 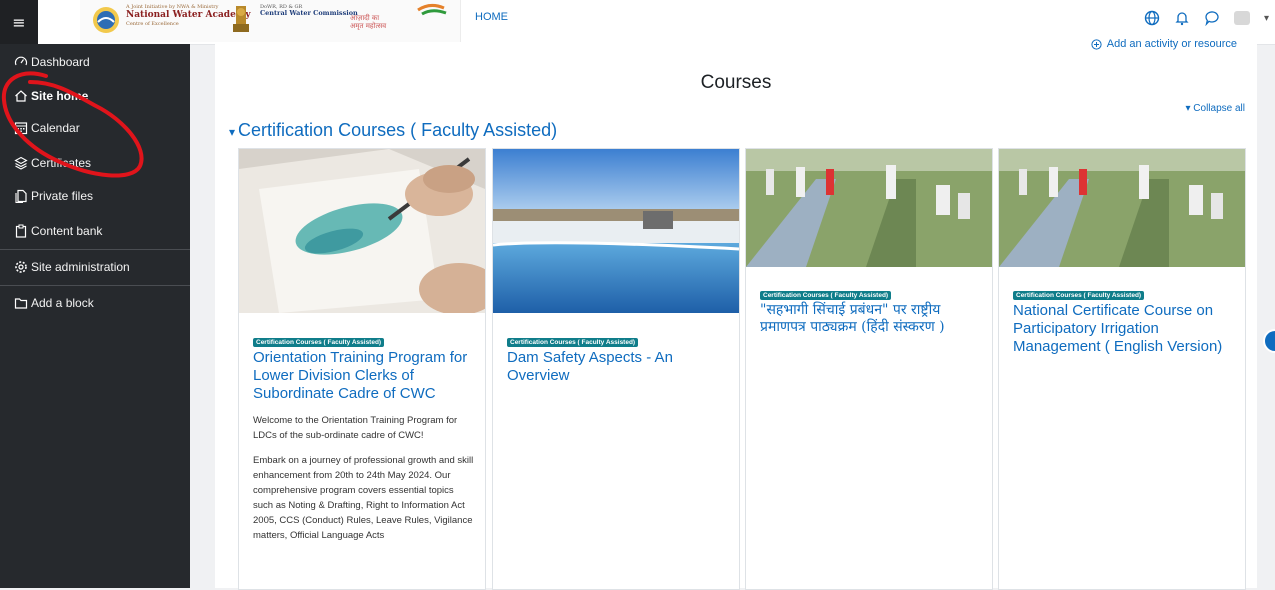 I want to click on sidebar-item-site-administration: Site administration, so click(x=72, y=267).